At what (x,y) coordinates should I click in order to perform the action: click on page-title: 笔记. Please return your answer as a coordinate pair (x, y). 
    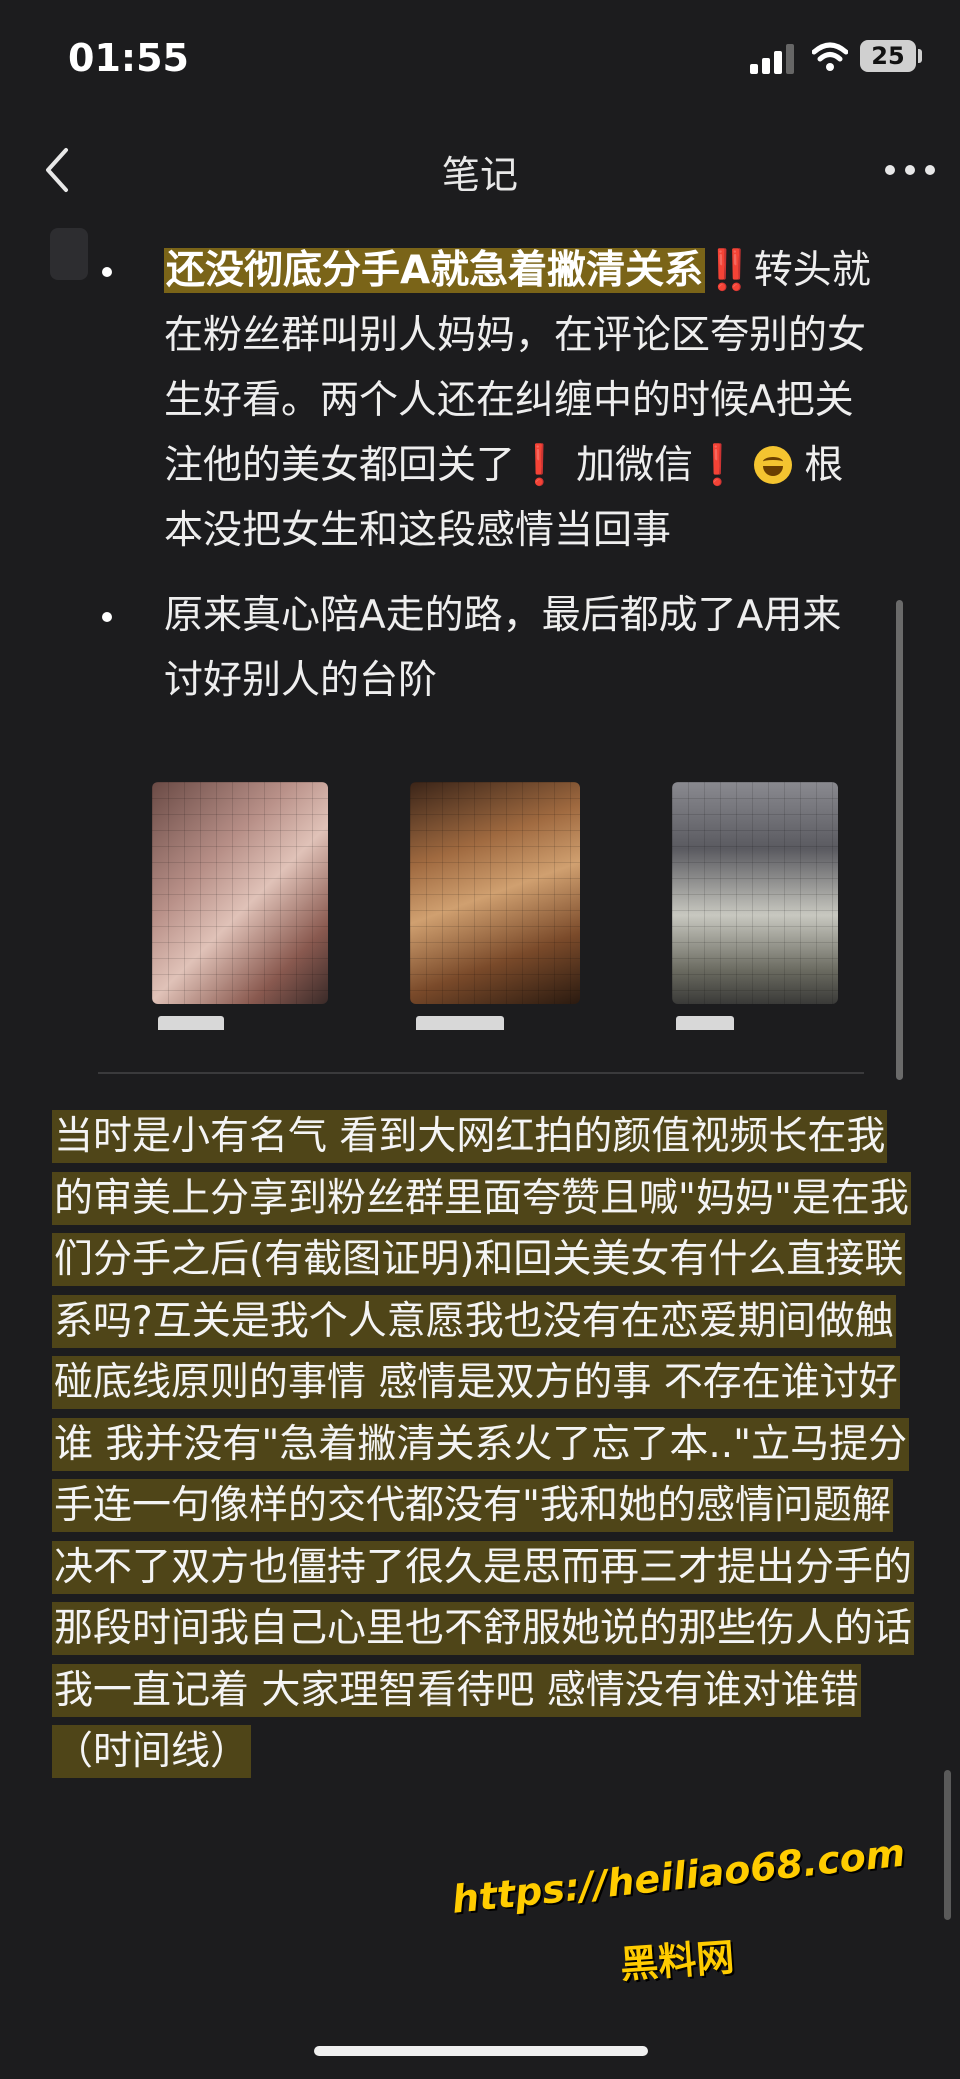
    Looking at the image, I should click on (479, 175).